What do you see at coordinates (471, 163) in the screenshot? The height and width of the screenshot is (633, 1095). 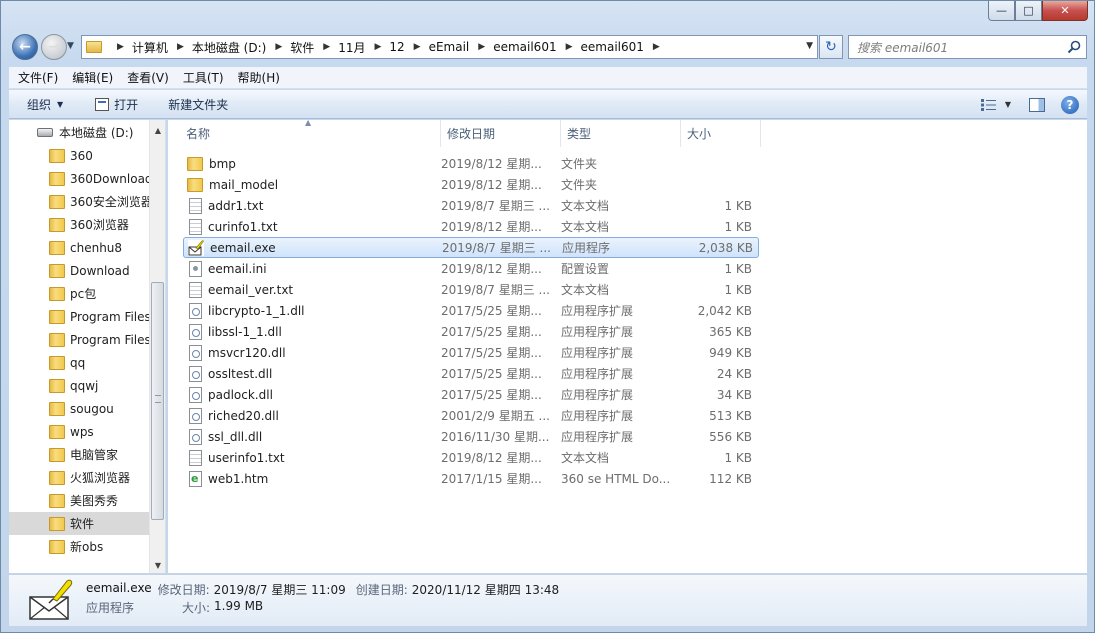 I see `file-row: bmp 2019/8/12 星期... 文件夹` at bounding box center [471, 163].